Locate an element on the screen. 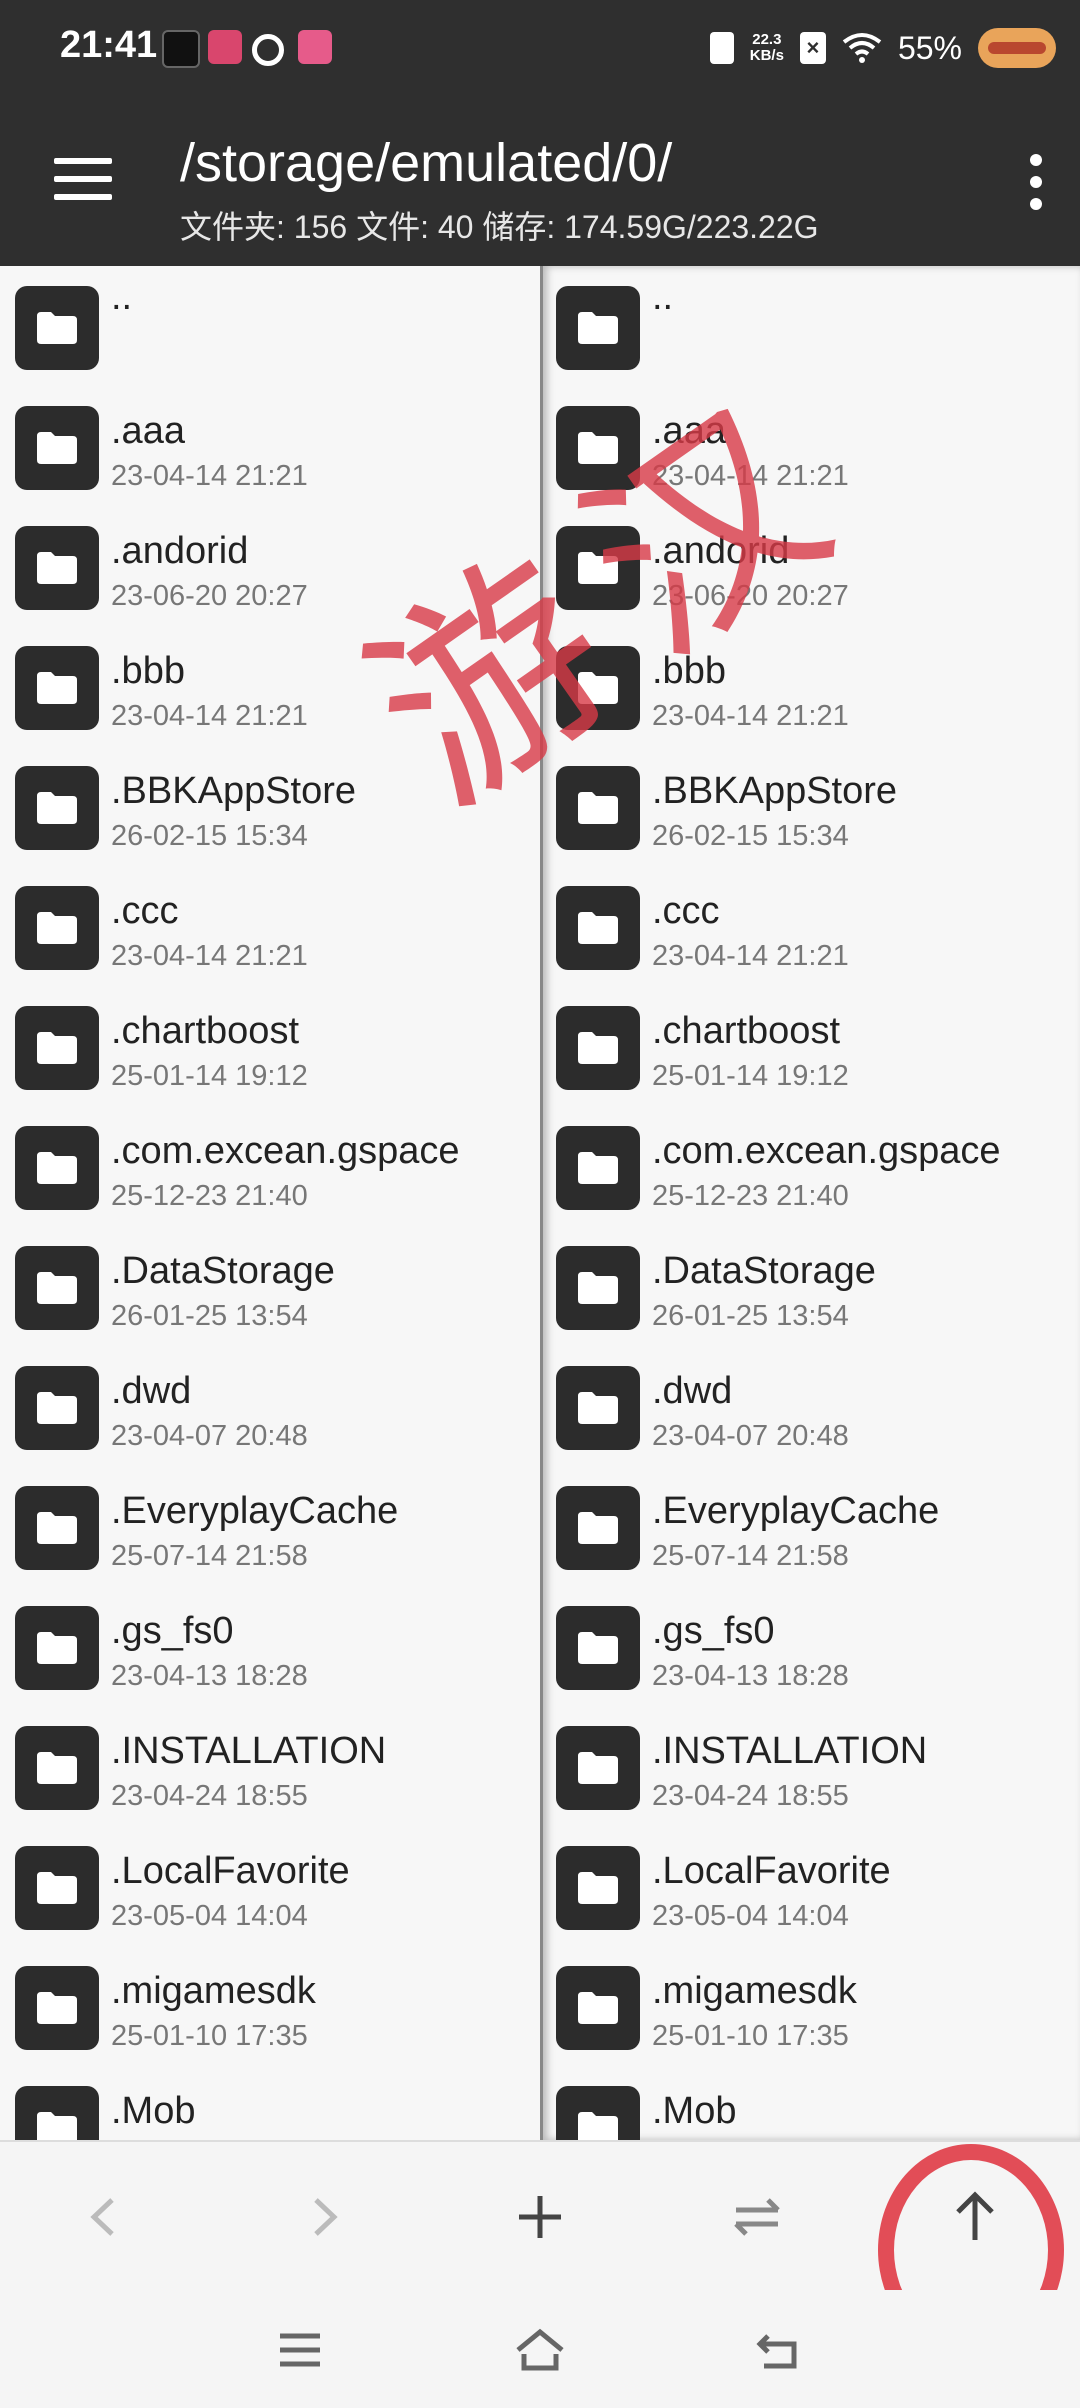 The image size is (1080, 2408). file-name: .INSTALLATION is located at coordinates (249, 1751).